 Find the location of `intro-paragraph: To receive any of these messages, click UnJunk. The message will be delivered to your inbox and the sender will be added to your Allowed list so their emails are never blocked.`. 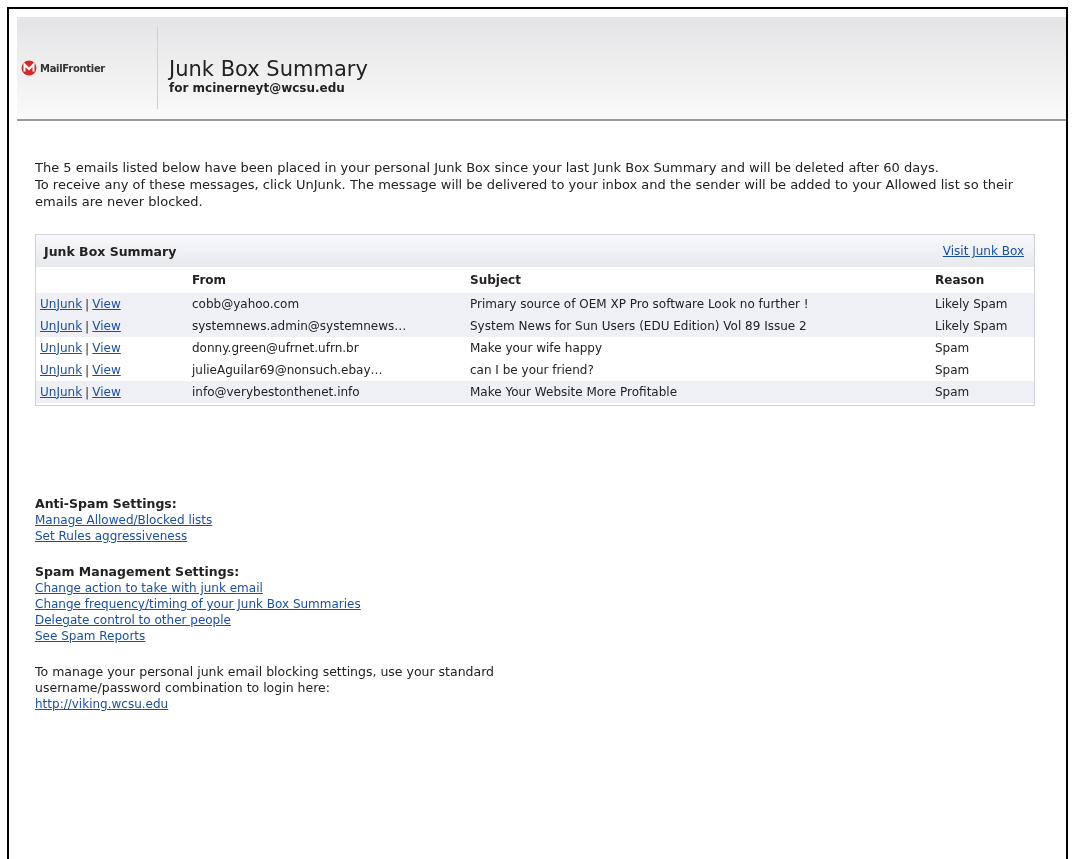

intro-paragraph: To receive any of these messages, click UnJunk. The message will be delivered to your inbox and the sender will be added to your Allowed list so their emails are never blocked. is located at coordinates (524, 193).